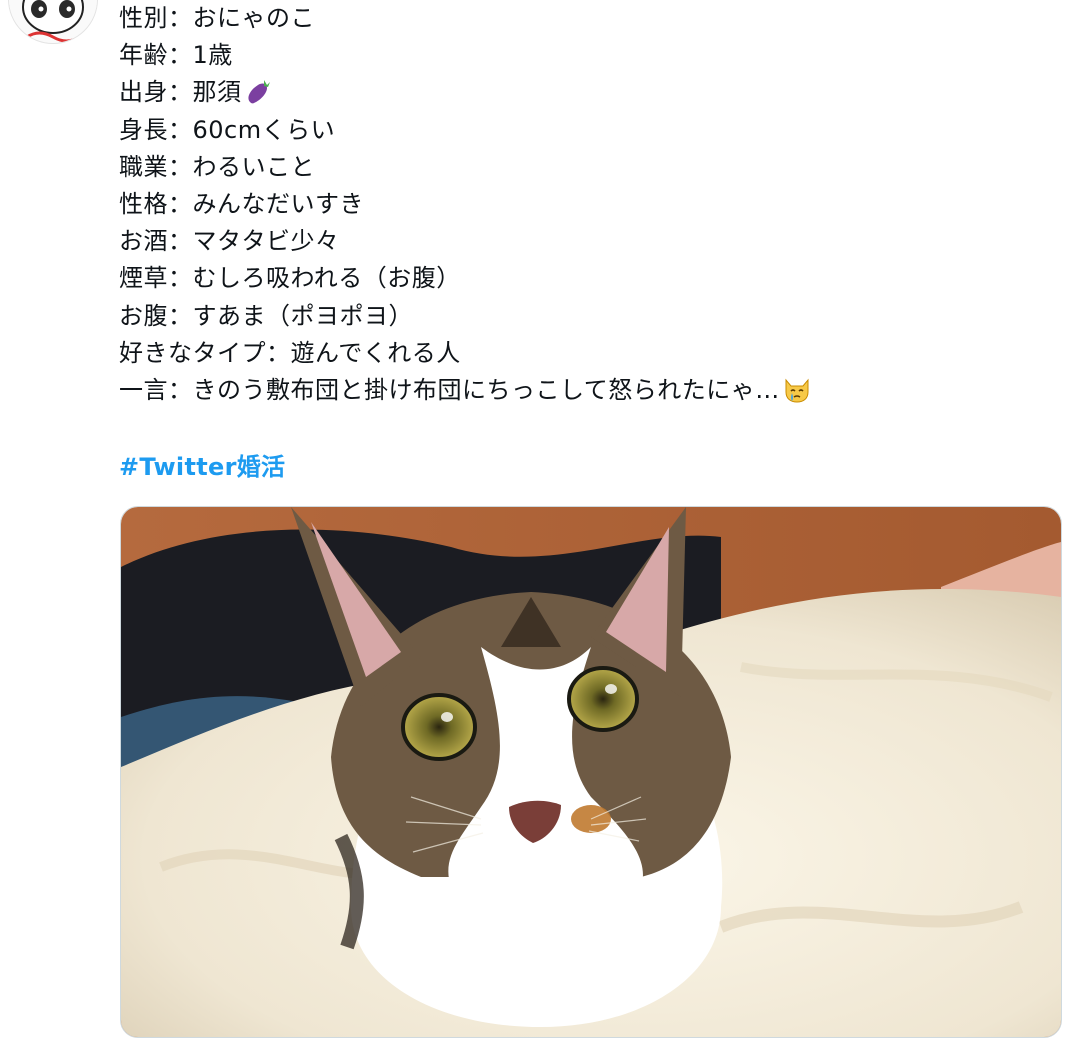 Image resolution: width=1080 pixels, height=1041 pixels. Describe the element at coordinates (217, 166) in the screenshot. I see `profile-line-job: 職業：わるいこと` at that location.